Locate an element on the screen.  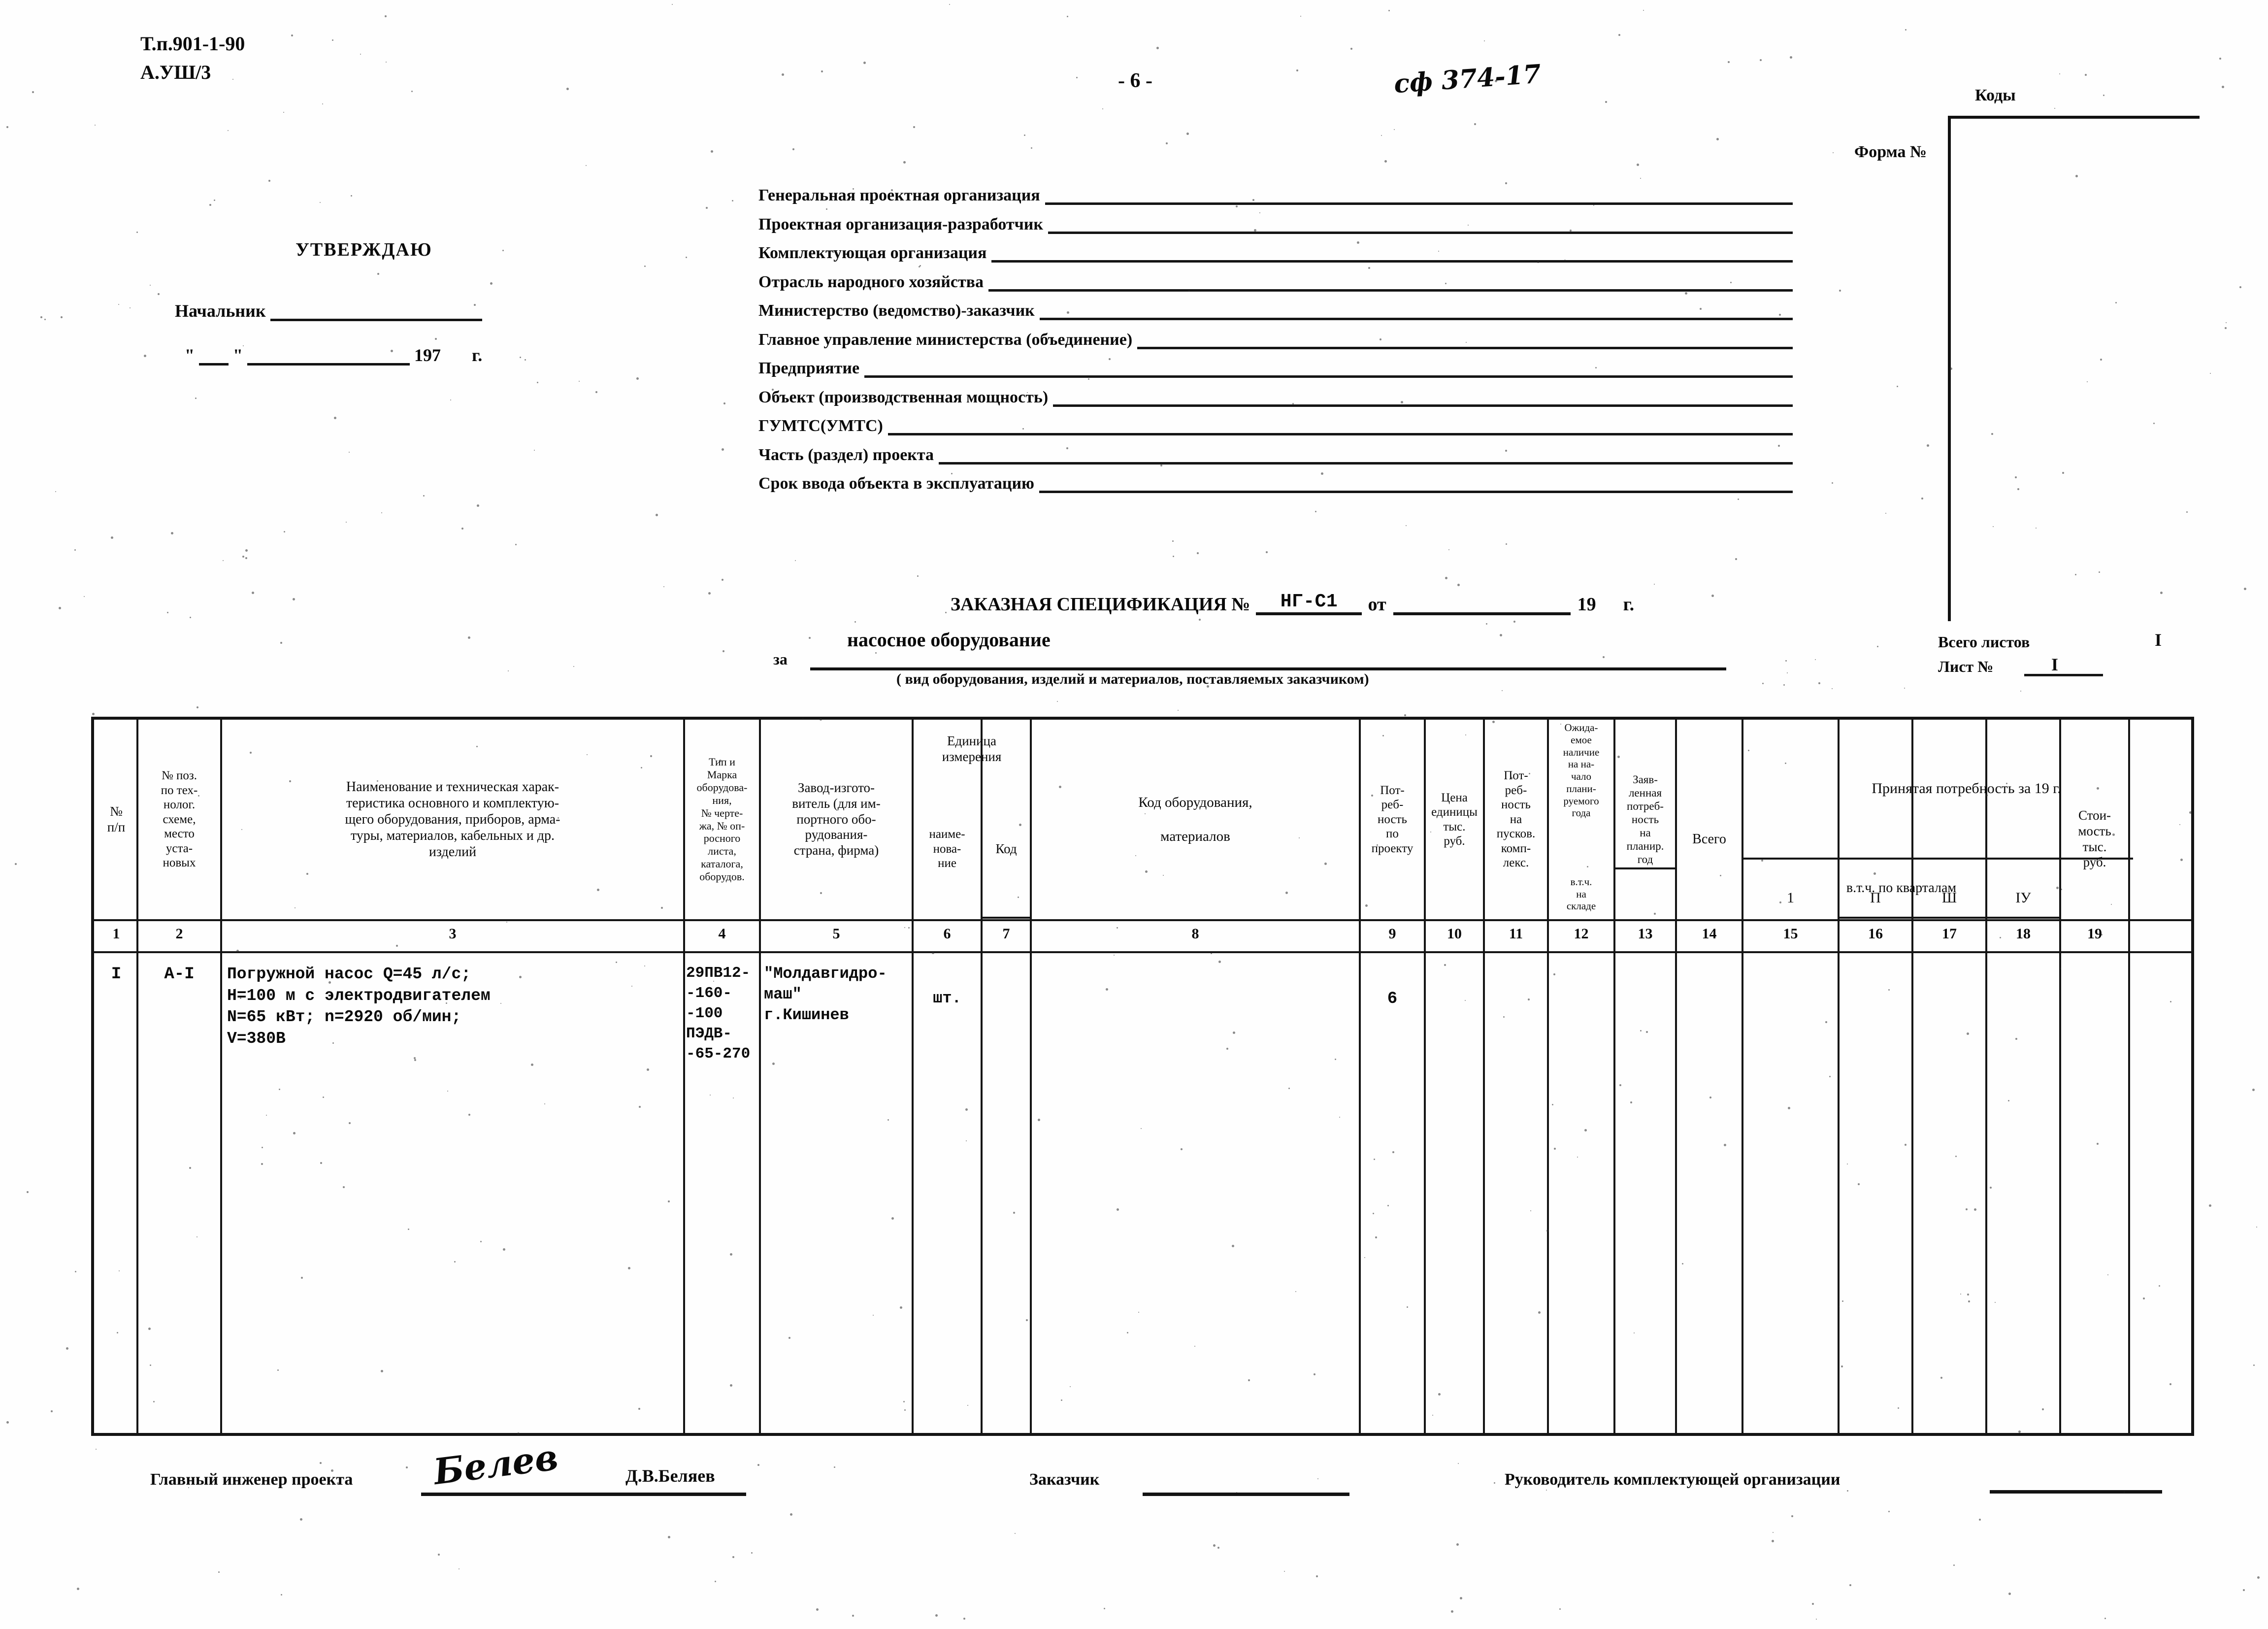
field-gumts: ГУМТС(УМТС) is located at coordinates (1275, 426).